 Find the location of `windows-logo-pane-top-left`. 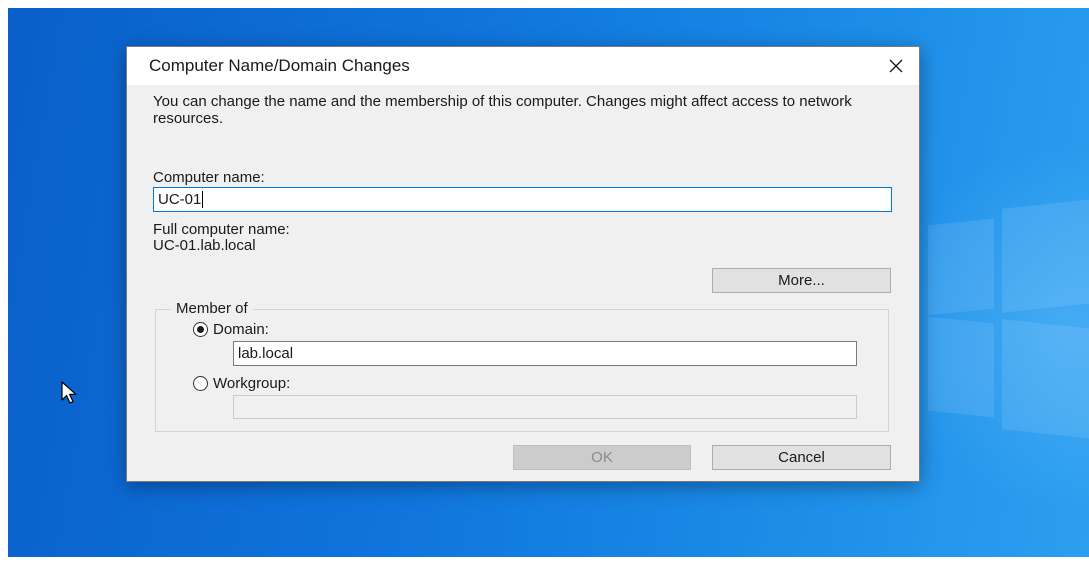

windows-logo-pane-top-left is located at coordinates (961, 267).